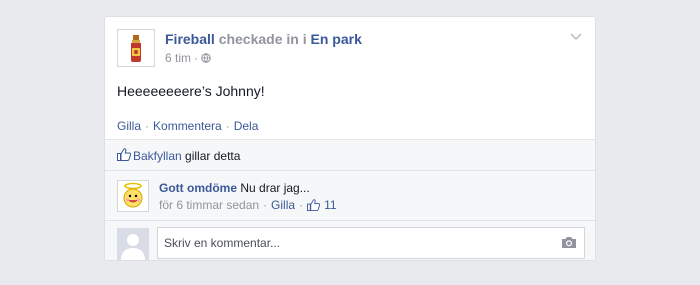 Image resolution: width=700 pixels, height=285 pixels. I want to click on commenter-avatar, so click(133, 196).